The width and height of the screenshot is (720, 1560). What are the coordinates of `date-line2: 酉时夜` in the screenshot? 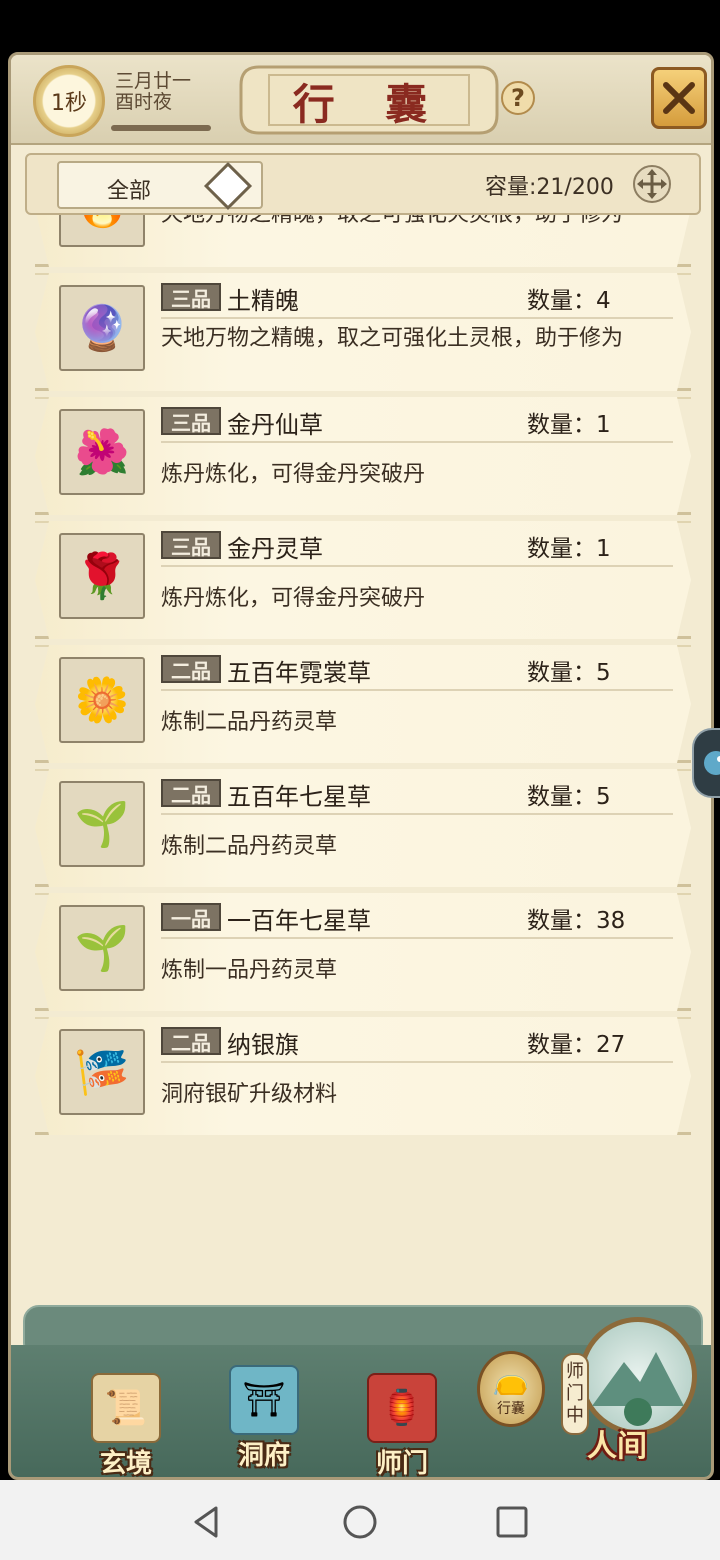 It's located at (144, 102).